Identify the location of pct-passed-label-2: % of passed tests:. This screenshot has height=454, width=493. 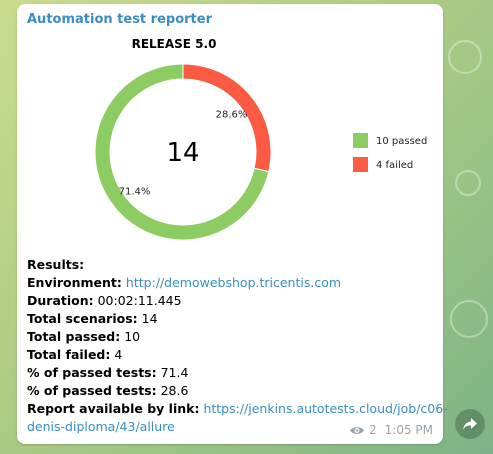
(92, 390).